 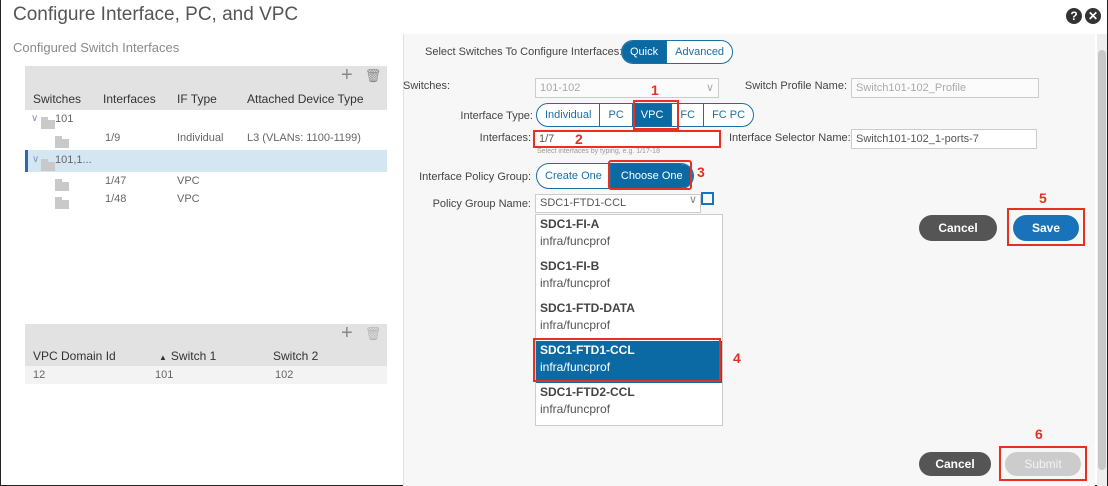 What do you see at coordinates (427, 86) in the screenshot?
I see `switches-label: Switches:` at bounding box center [427, 86].